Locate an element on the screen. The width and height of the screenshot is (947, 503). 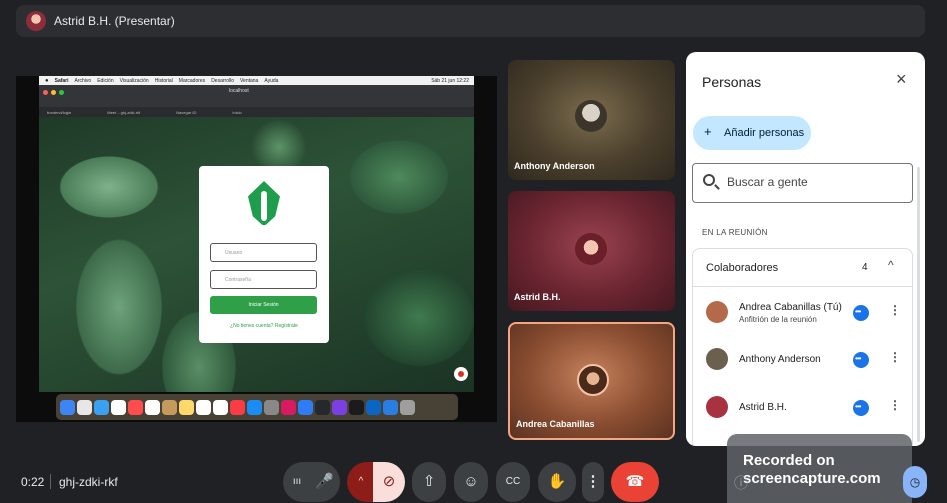
menubar-item: Archivo is located at coordinates (83, 80).